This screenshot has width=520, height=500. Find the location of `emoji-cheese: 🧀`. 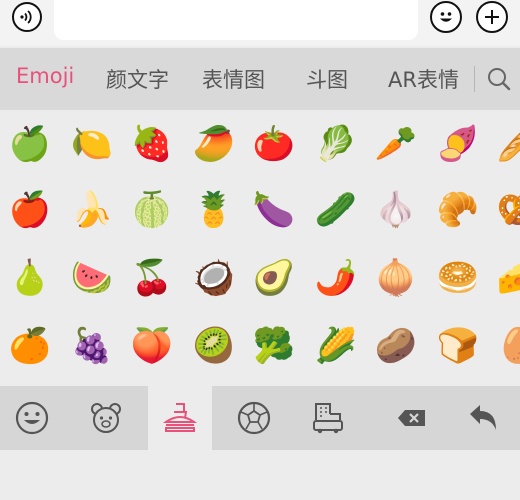

emoji-cheese: 🧀 is located at coordinates (508, 278).